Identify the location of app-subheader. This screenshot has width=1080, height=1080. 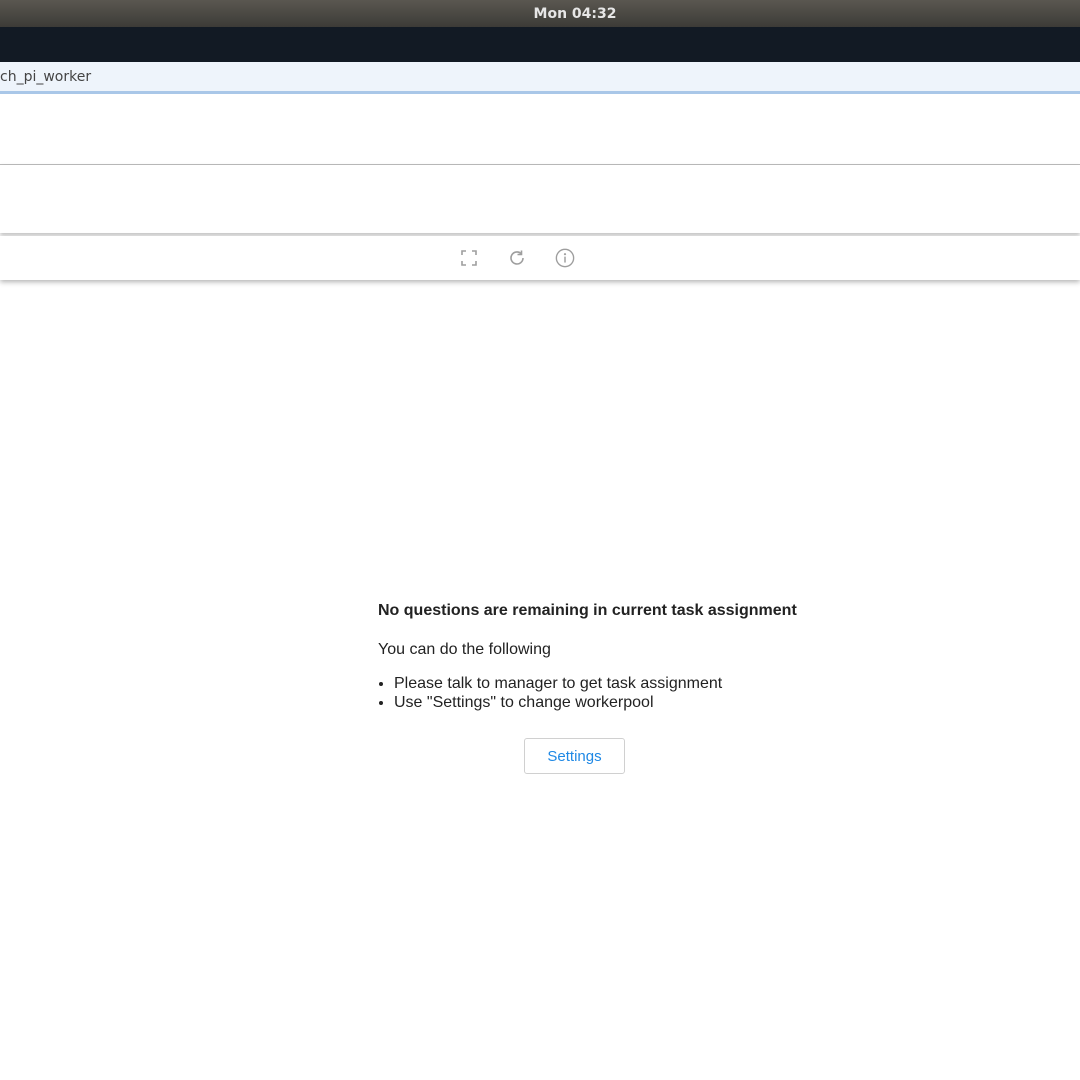
(540, 199).